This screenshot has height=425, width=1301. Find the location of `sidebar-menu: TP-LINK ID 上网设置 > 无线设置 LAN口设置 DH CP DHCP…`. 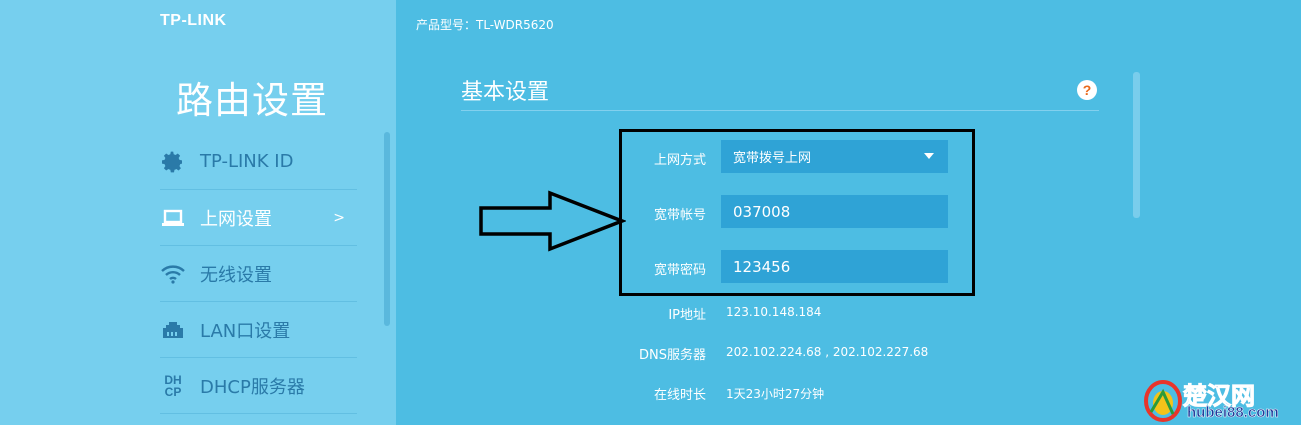

sidebar-menu: TP-LINK ID 上网设置 > 无线设置 LAN口设置 DH CP DHCP… is located at coordinates (258, 274).